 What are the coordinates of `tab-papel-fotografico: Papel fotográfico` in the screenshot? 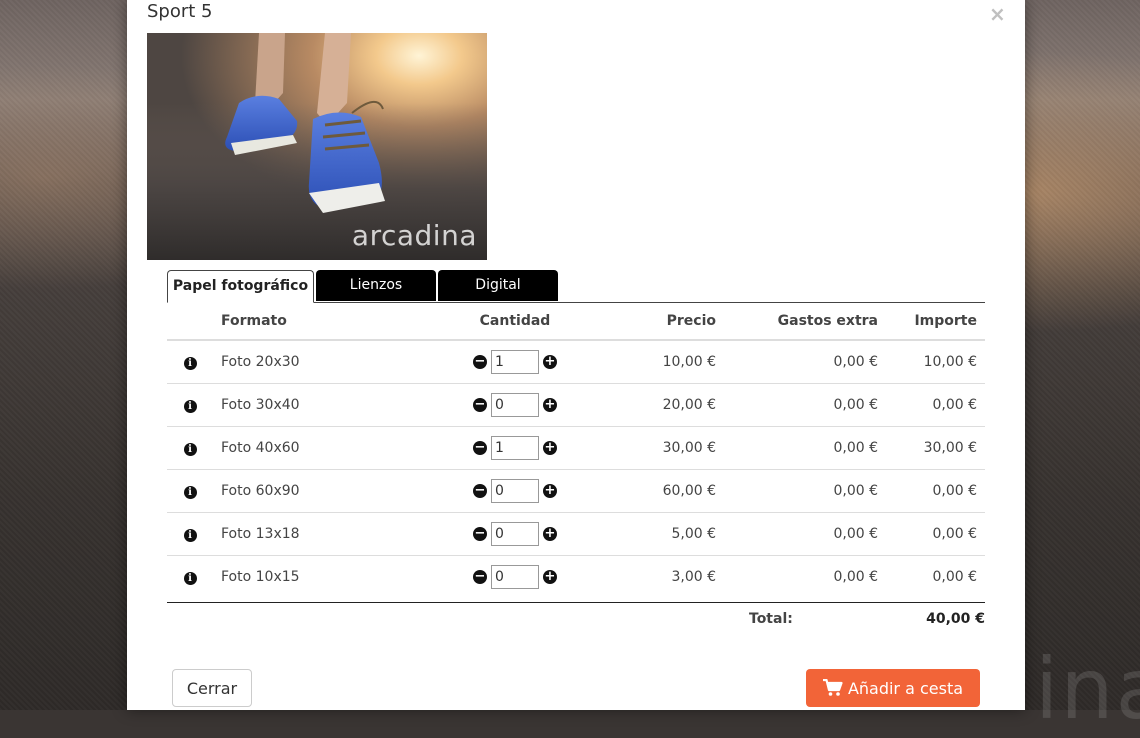 It's located at (240, 286).